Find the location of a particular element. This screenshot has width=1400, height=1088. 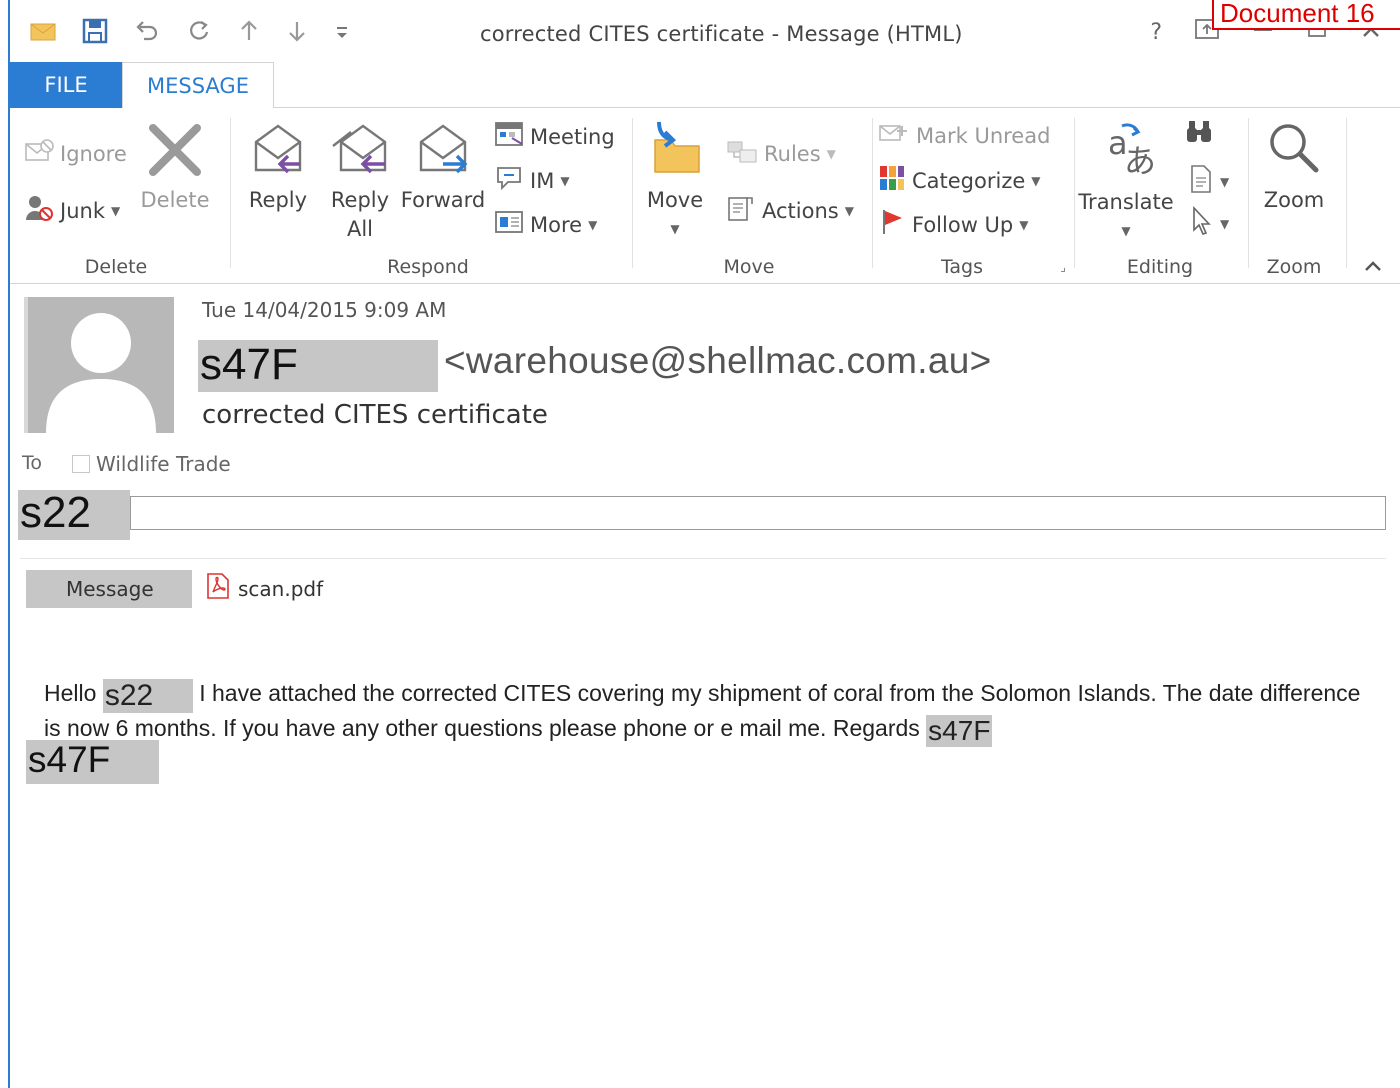

cursor-icon is located at coordinates (1202, 223).